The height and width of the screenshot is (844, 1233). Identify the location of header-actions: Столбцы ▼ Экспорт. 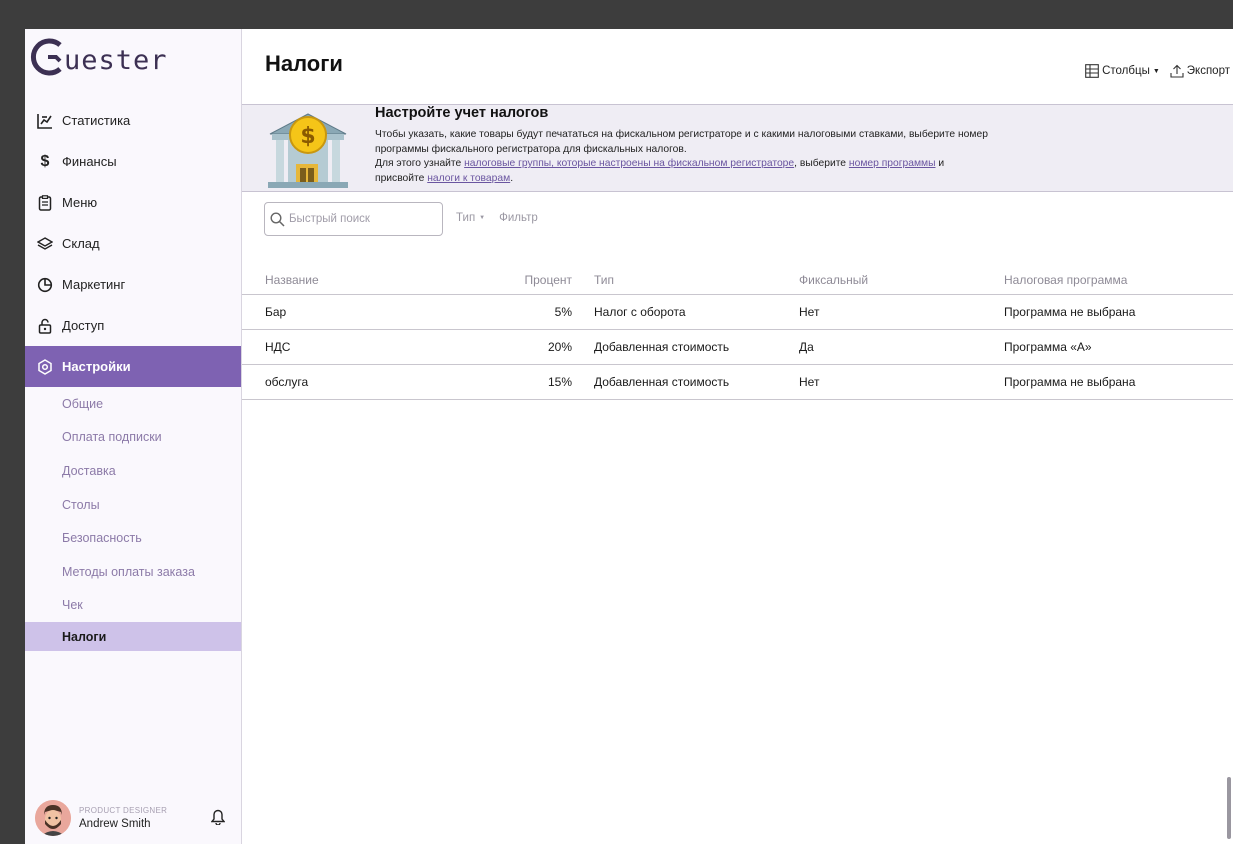
(1152, 71).